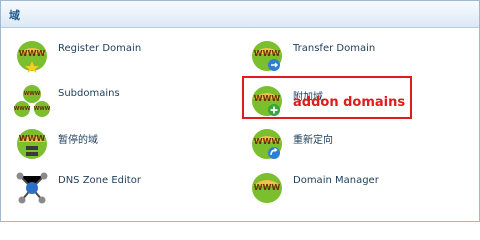 This screenshot has height=240, width=480. I want to click on transfer-domain-link: WWW Transfer Domain, so click(349, 58).